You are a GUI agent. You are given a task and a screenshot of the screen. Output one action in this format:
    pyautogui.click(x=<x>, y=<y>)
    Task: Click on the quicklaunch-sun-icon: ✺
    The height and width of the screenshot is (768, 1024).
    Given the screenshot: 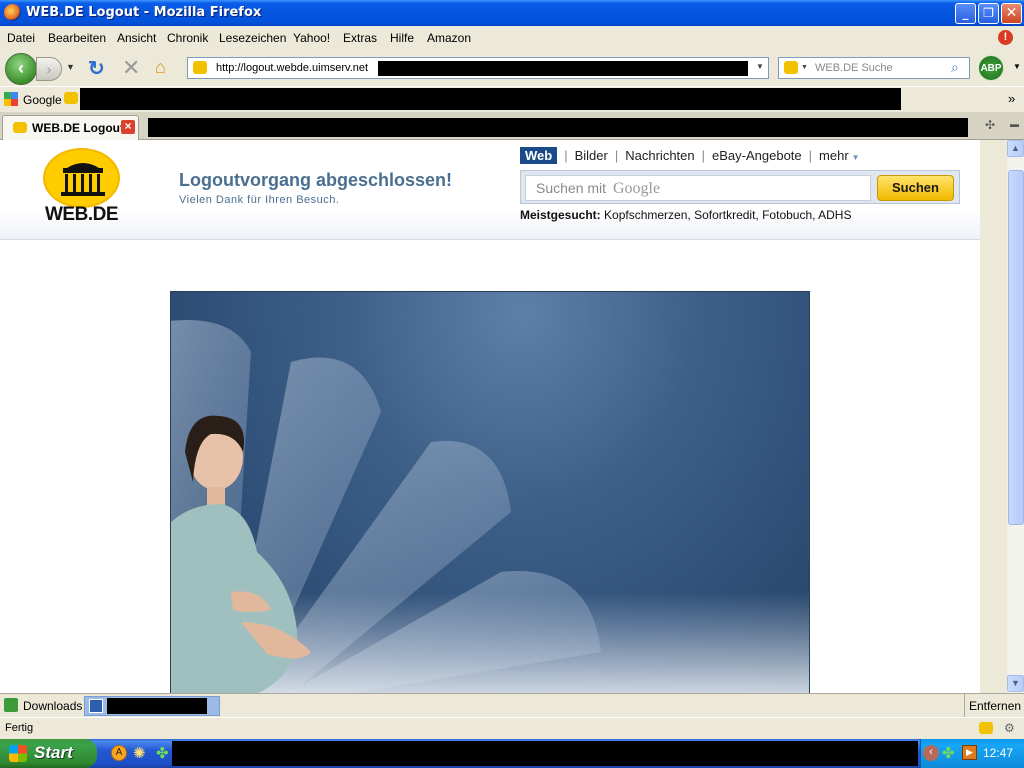 What is the action you would take?
    pyautogui.click(x=139, y=753)
    